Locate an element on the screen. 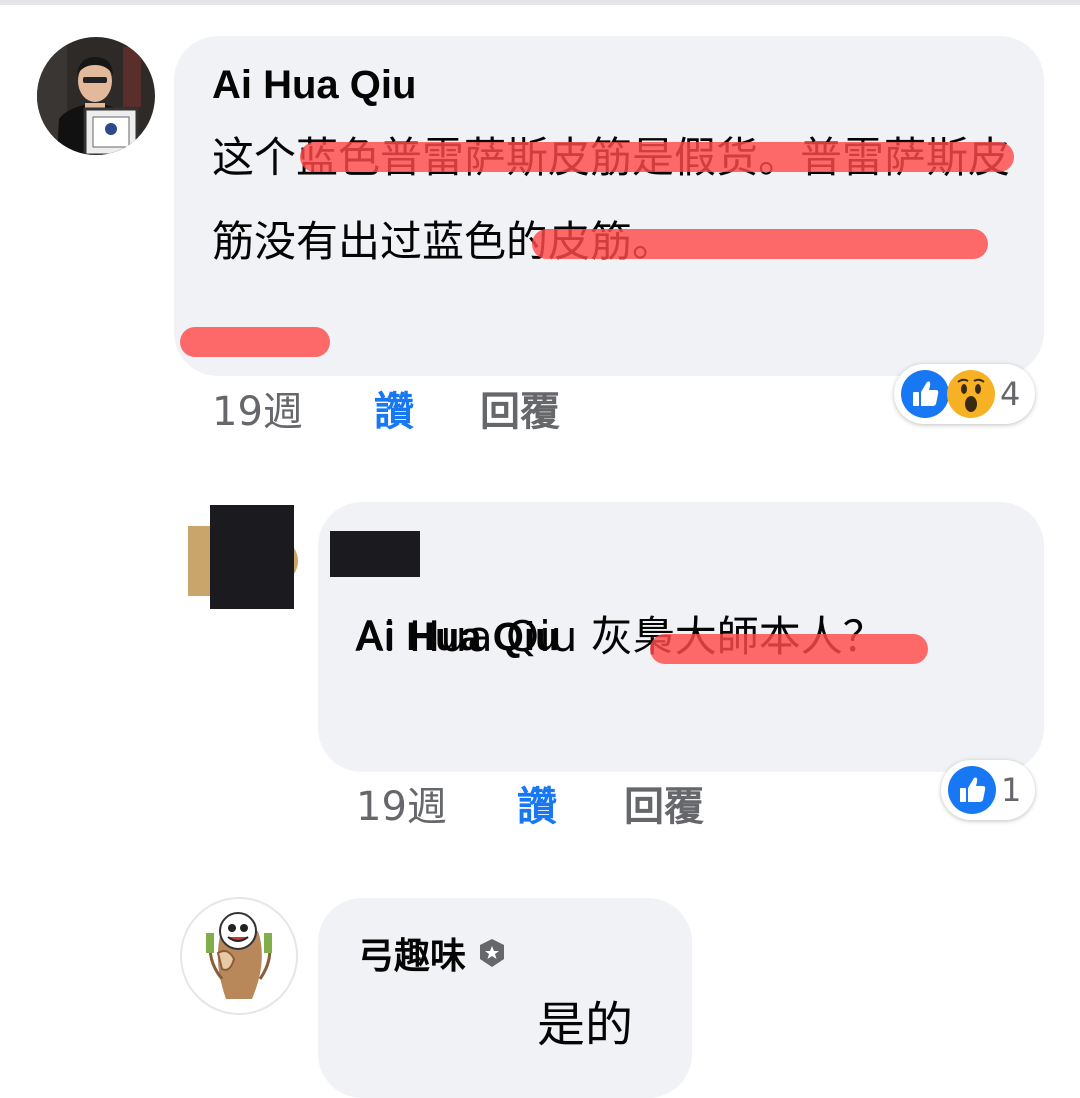 This screenshot has height=1098, width=1080. comment-author: Ai Hua Qiu is located at coordinates (314, 85).